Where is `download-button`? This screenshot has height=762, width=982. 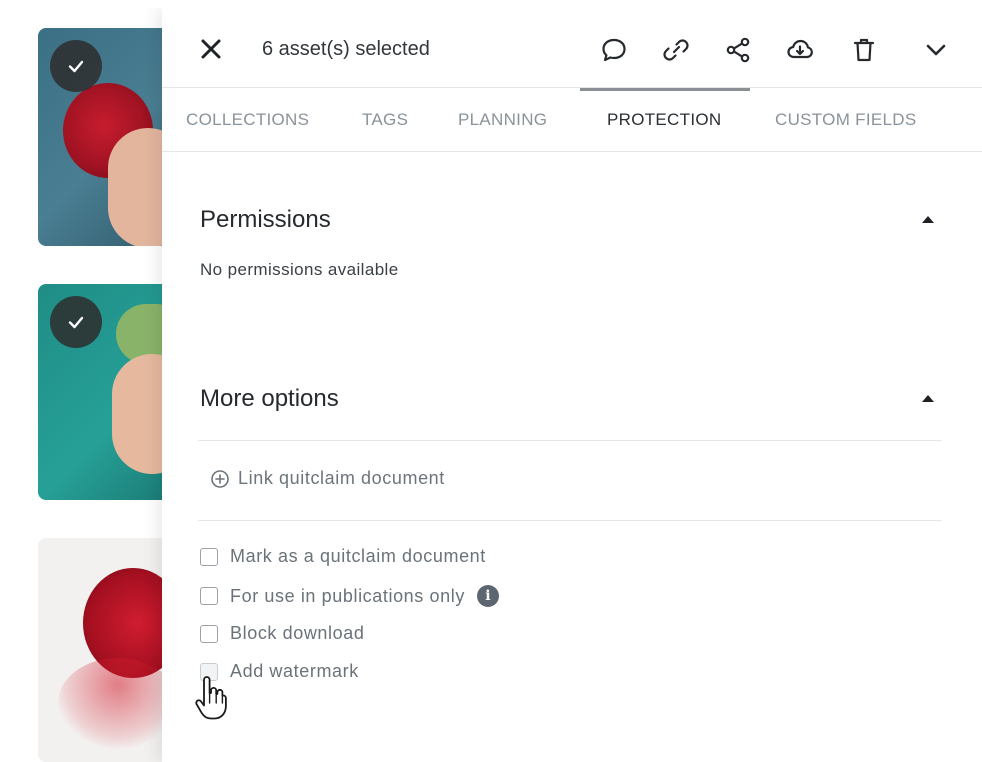 download-button is located at coordinates (800, 50).